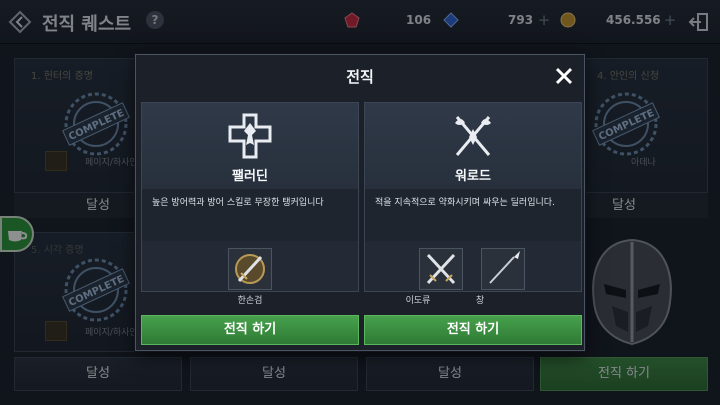  What do you see at coordinates (473, 136) in the screenshot?
I see `warlord-emblem-icon` at bounding box center [473, 136].